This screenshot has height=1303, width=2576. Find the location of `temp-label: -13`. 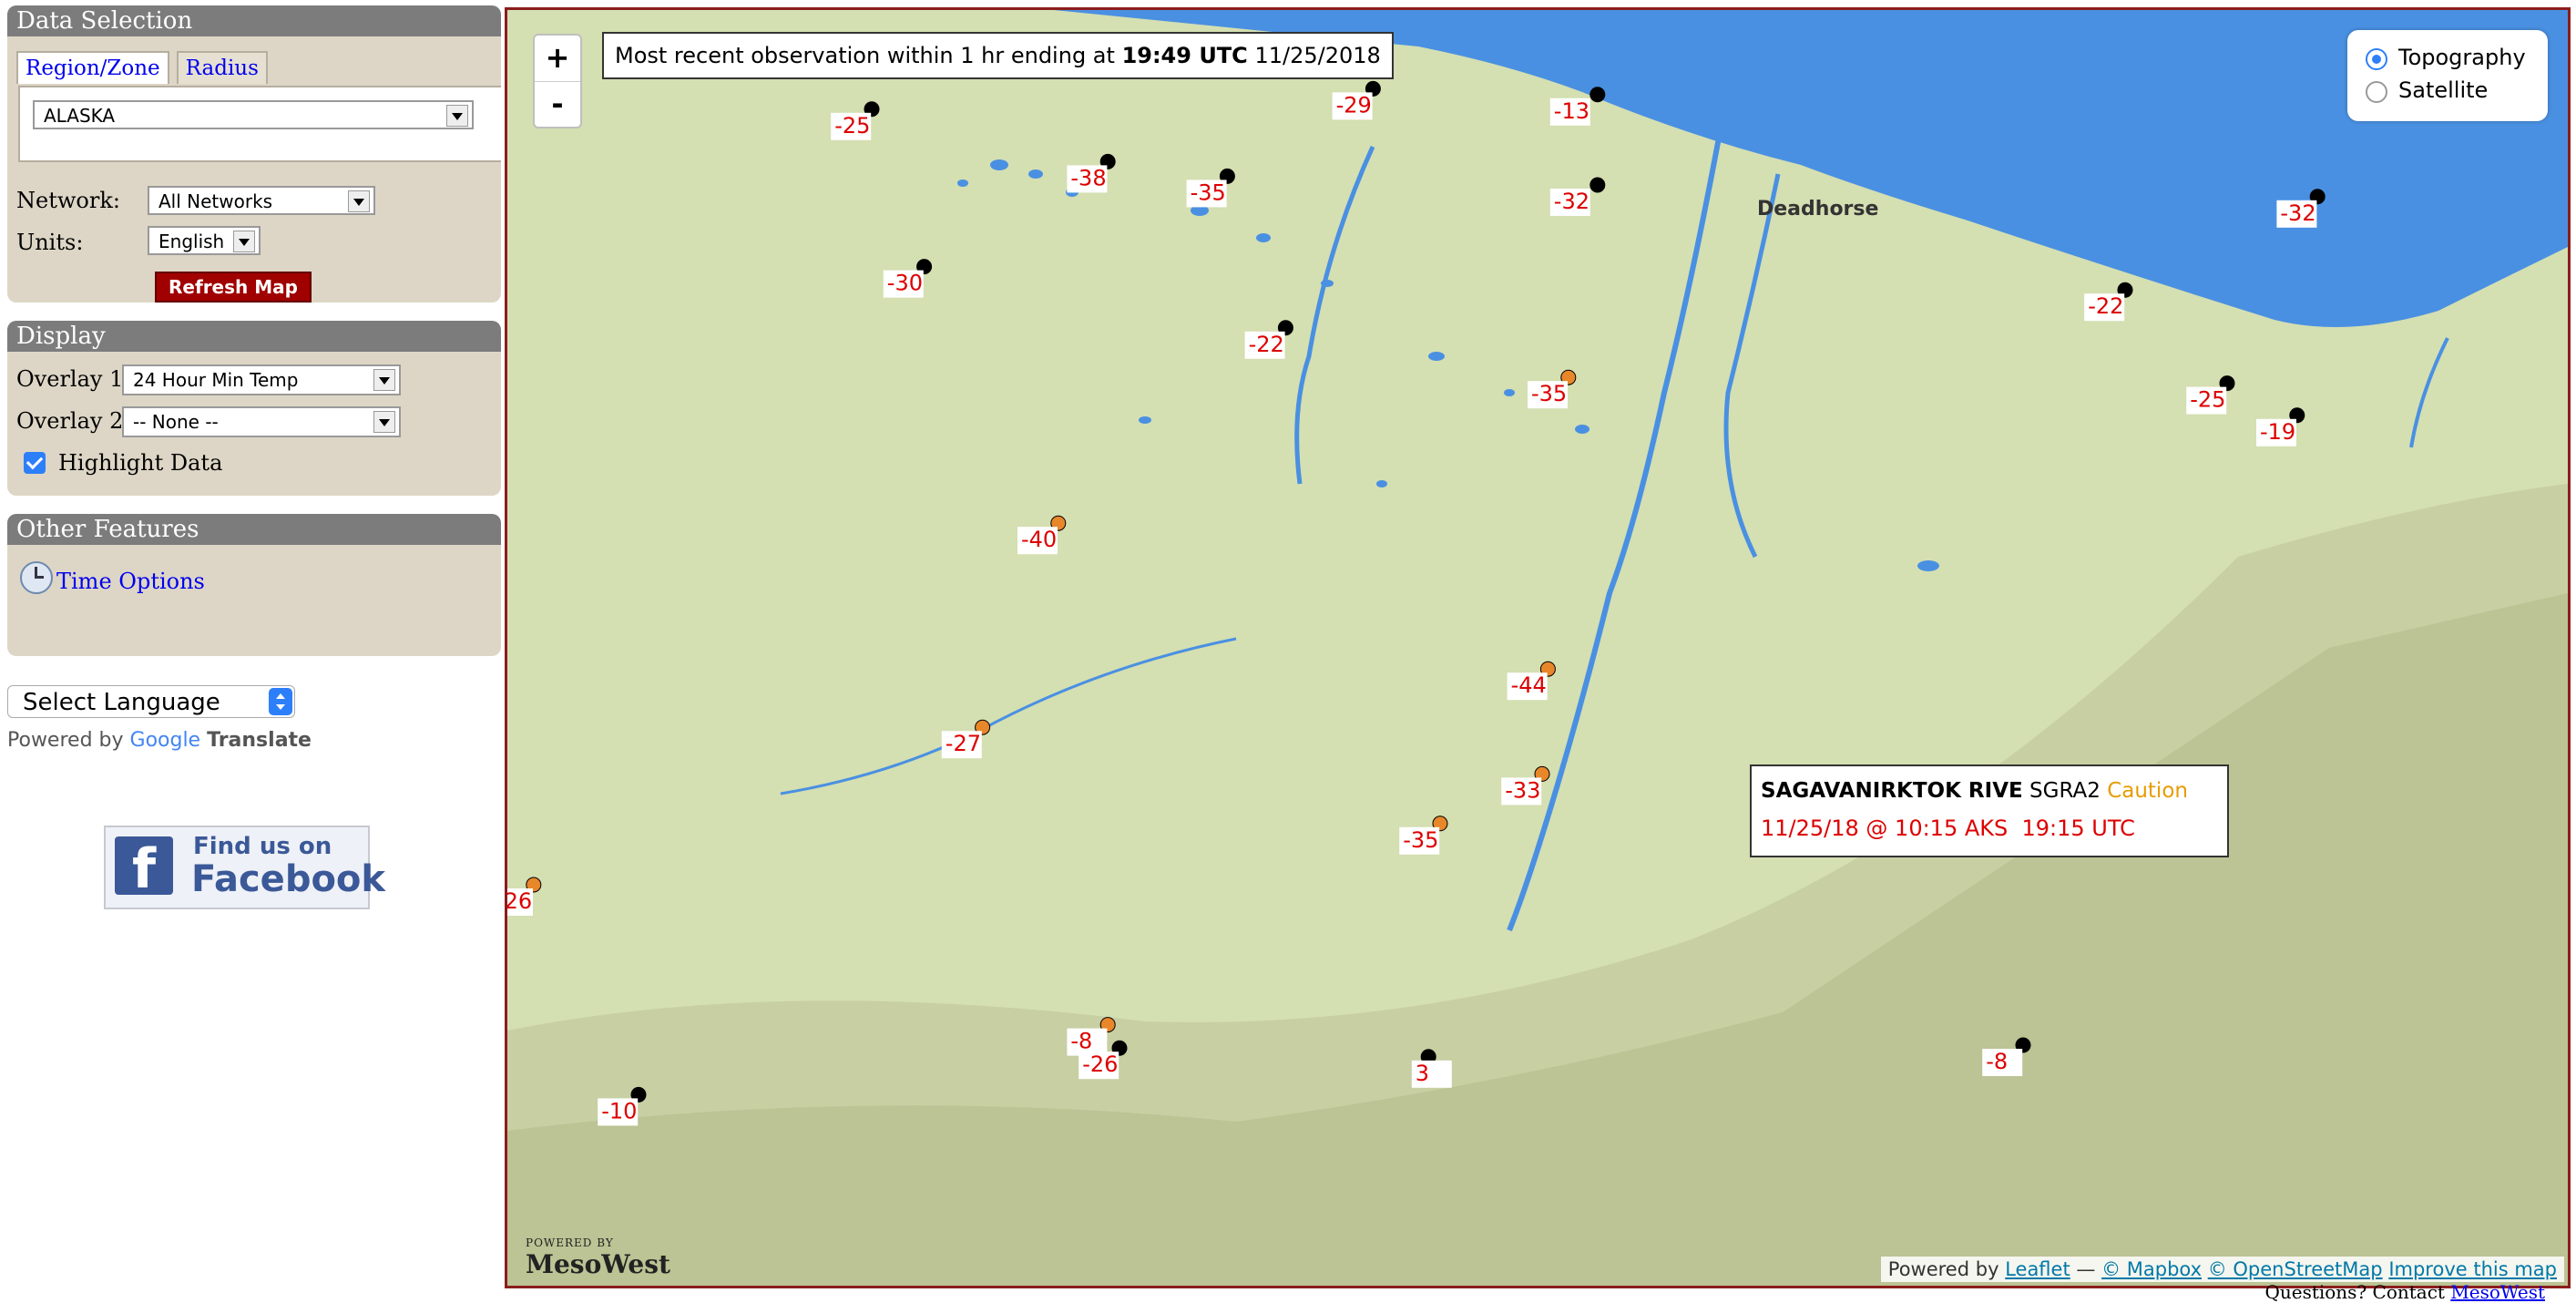

temp-label: -13 is located at coordinates (1572, 111).